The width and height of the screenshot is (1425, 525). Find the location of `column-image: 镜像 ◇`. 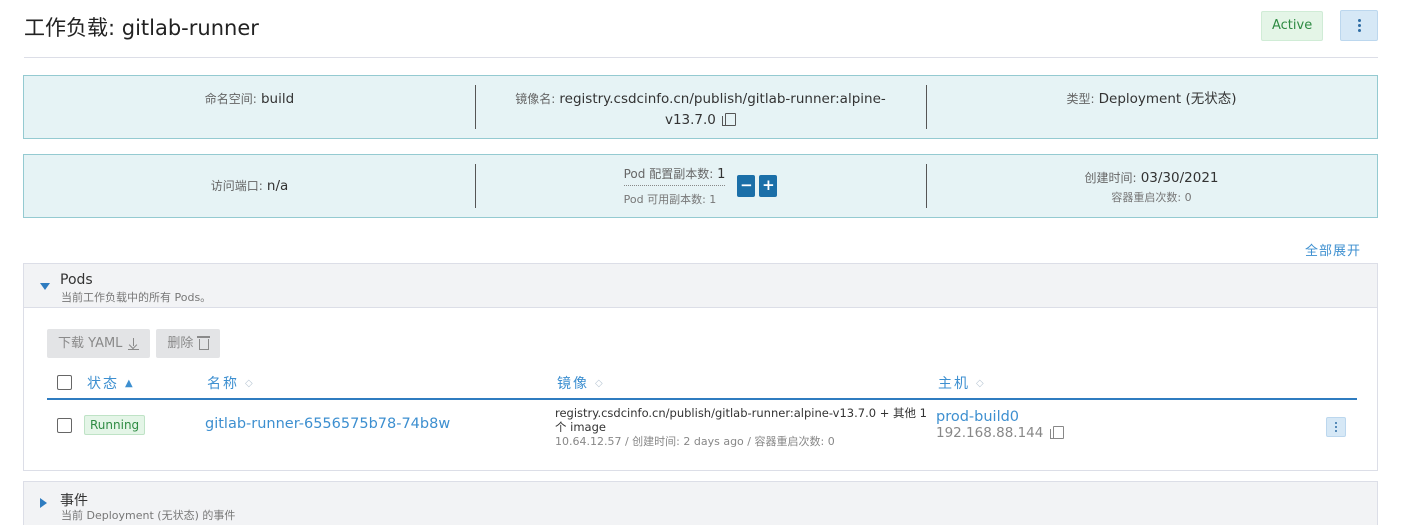

column-image: 镜像 ◇ is located at coordinates (580, 383).